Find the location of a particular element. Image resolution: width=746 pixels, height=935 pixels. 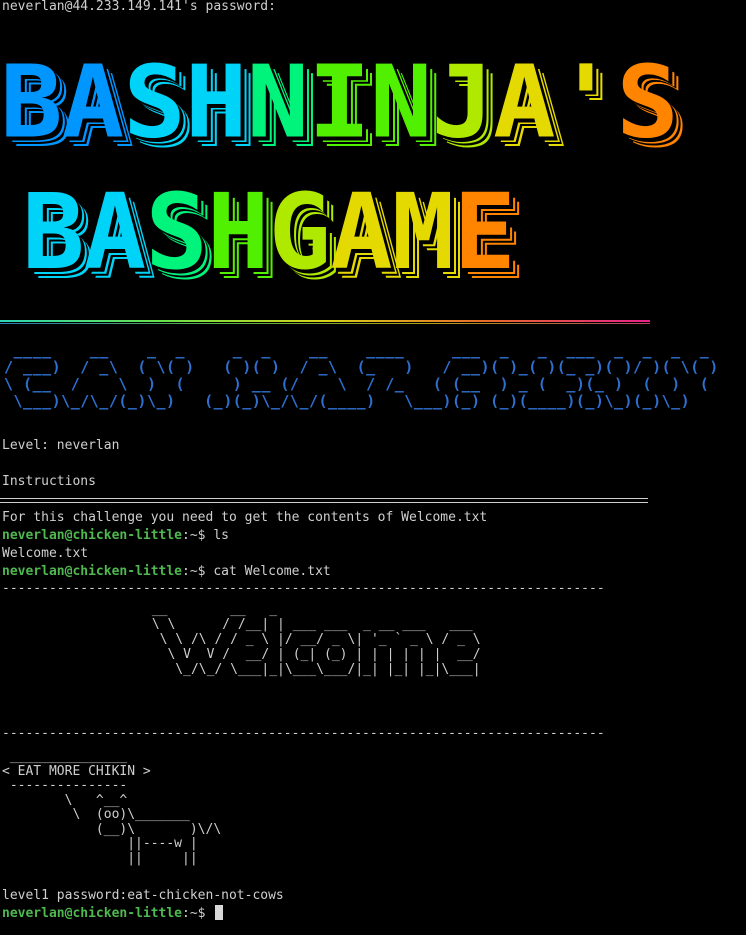

banner-letter: M is located at coordinates (423, 232).